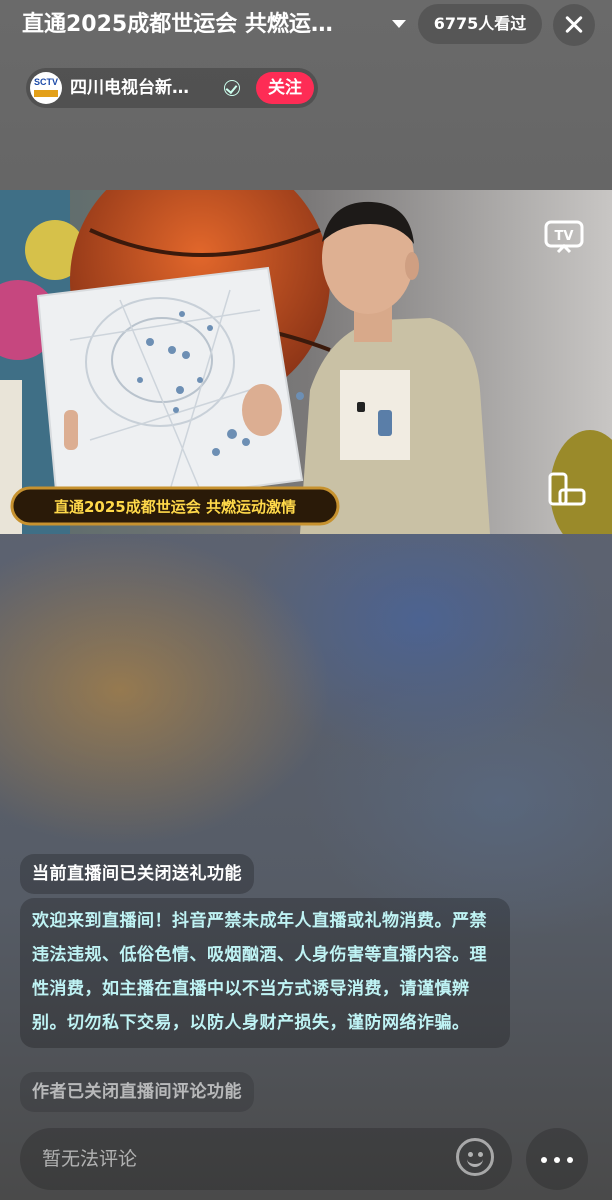  I want to click on tv-icon: TV, so click(564, 236).